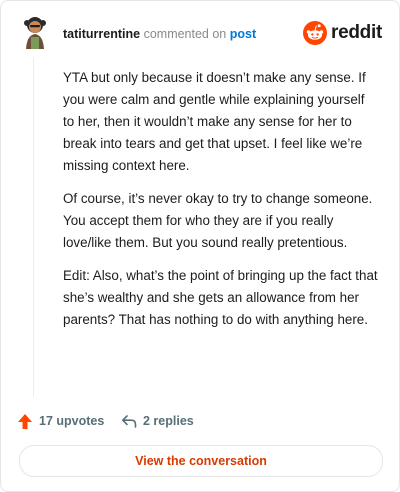  I want to click on thread-line, so click(33, 227).